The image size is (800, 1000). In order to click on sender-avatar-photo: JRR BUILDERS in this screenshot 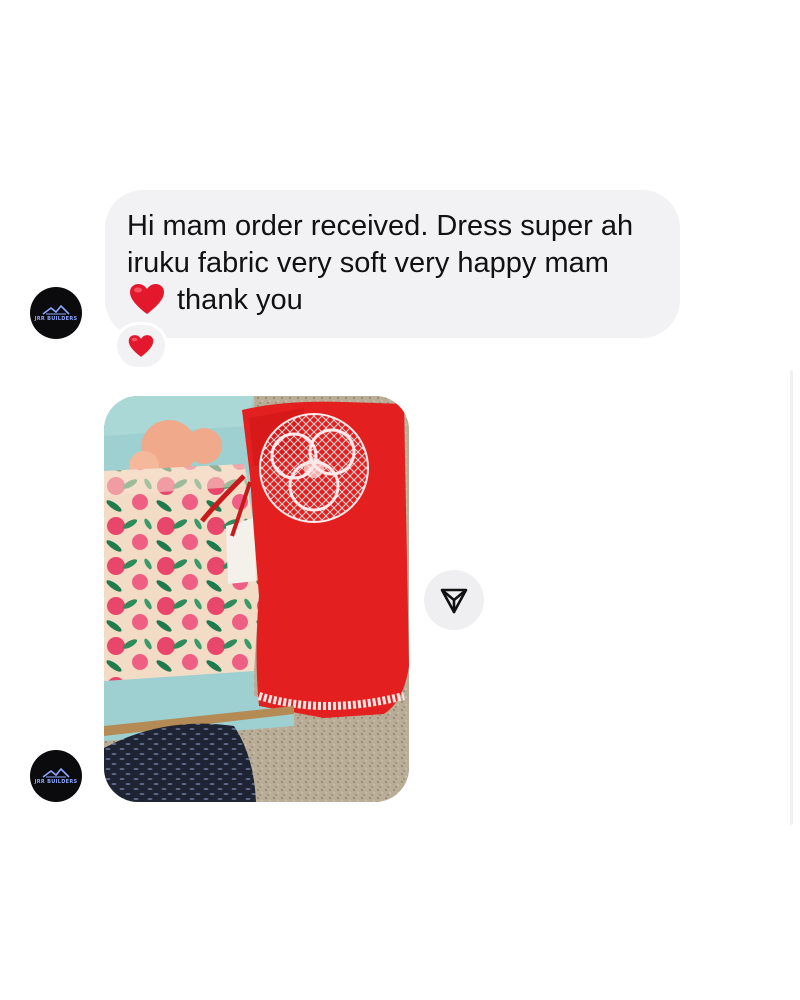, I will do `click(56, 776)`.